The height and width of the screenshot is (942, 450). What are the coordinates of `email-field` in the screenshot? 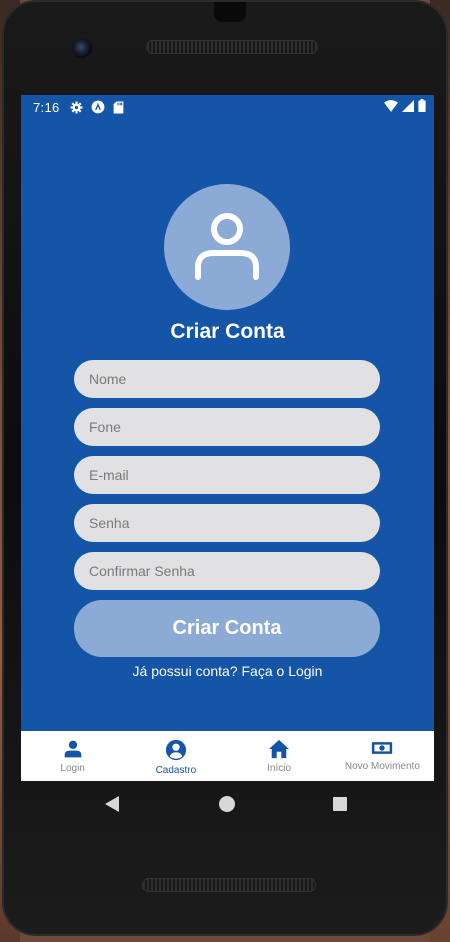 It's located at (227, 475).